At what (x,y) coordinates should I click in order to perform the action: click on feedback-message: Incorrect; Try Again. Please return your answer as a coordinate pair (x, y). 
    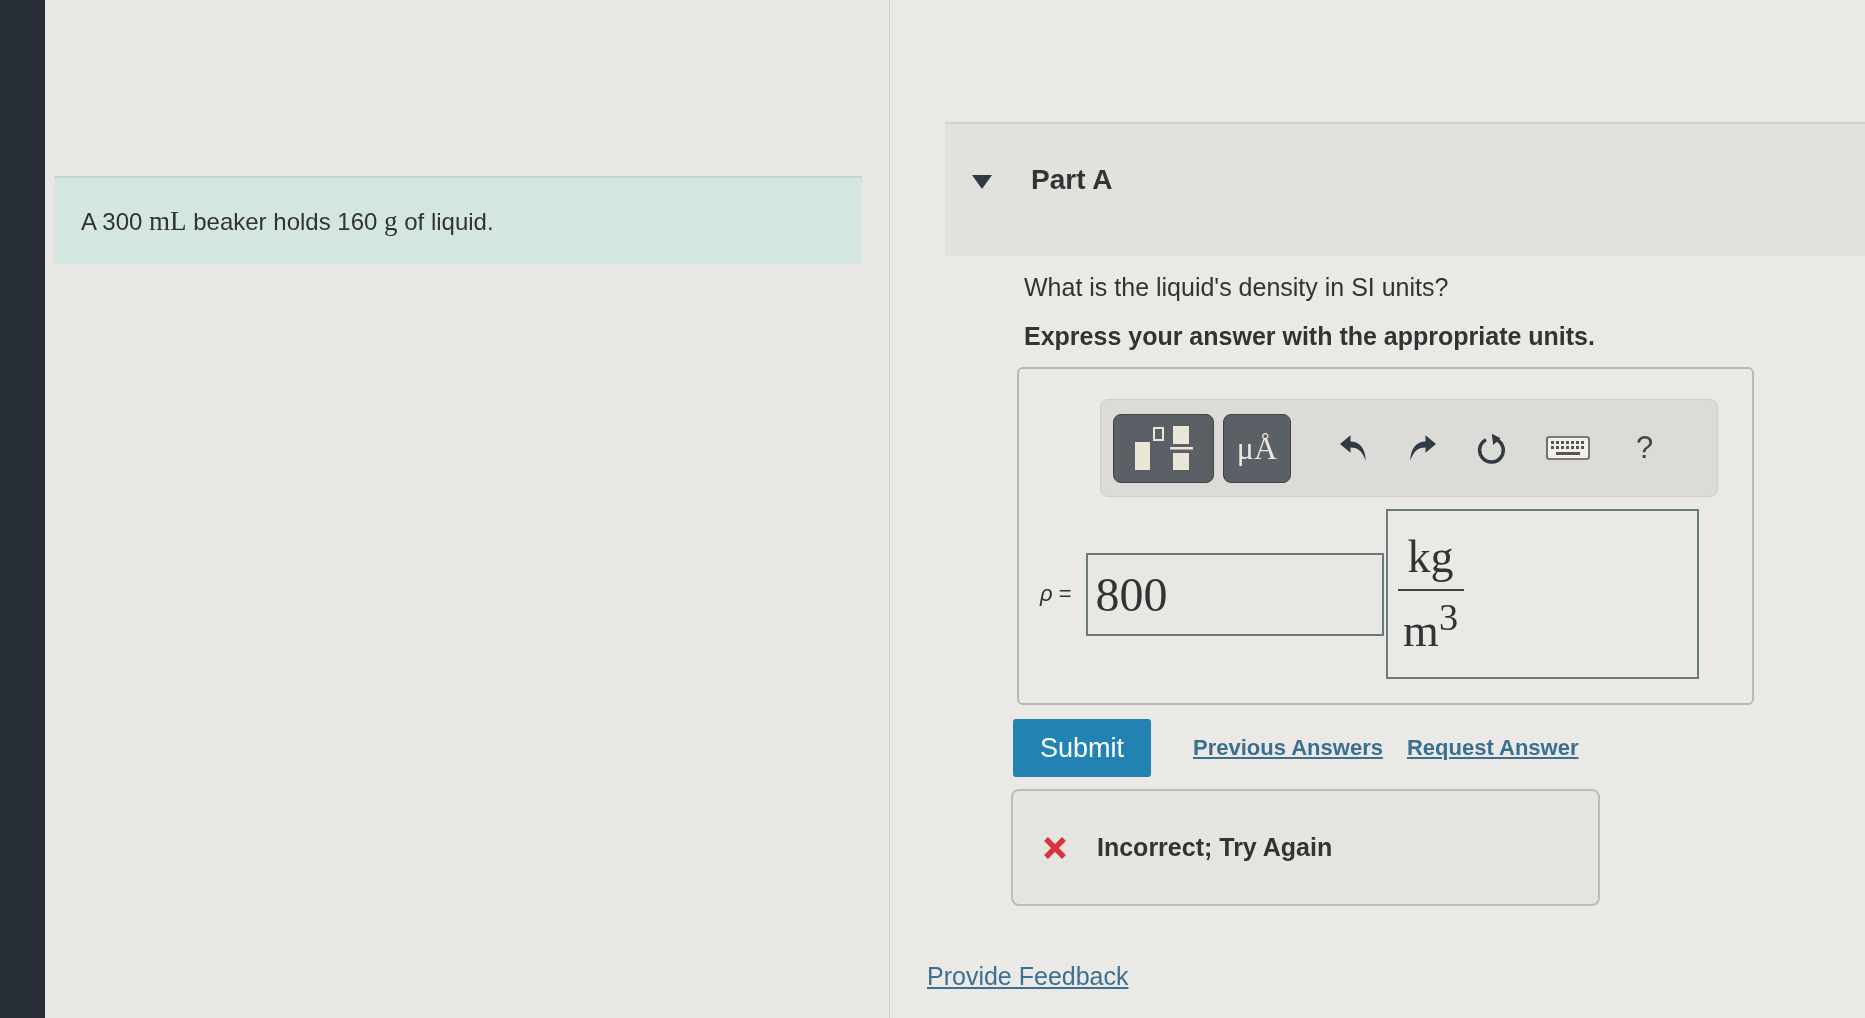
    Looking at the image, I should click on (1215, 847).